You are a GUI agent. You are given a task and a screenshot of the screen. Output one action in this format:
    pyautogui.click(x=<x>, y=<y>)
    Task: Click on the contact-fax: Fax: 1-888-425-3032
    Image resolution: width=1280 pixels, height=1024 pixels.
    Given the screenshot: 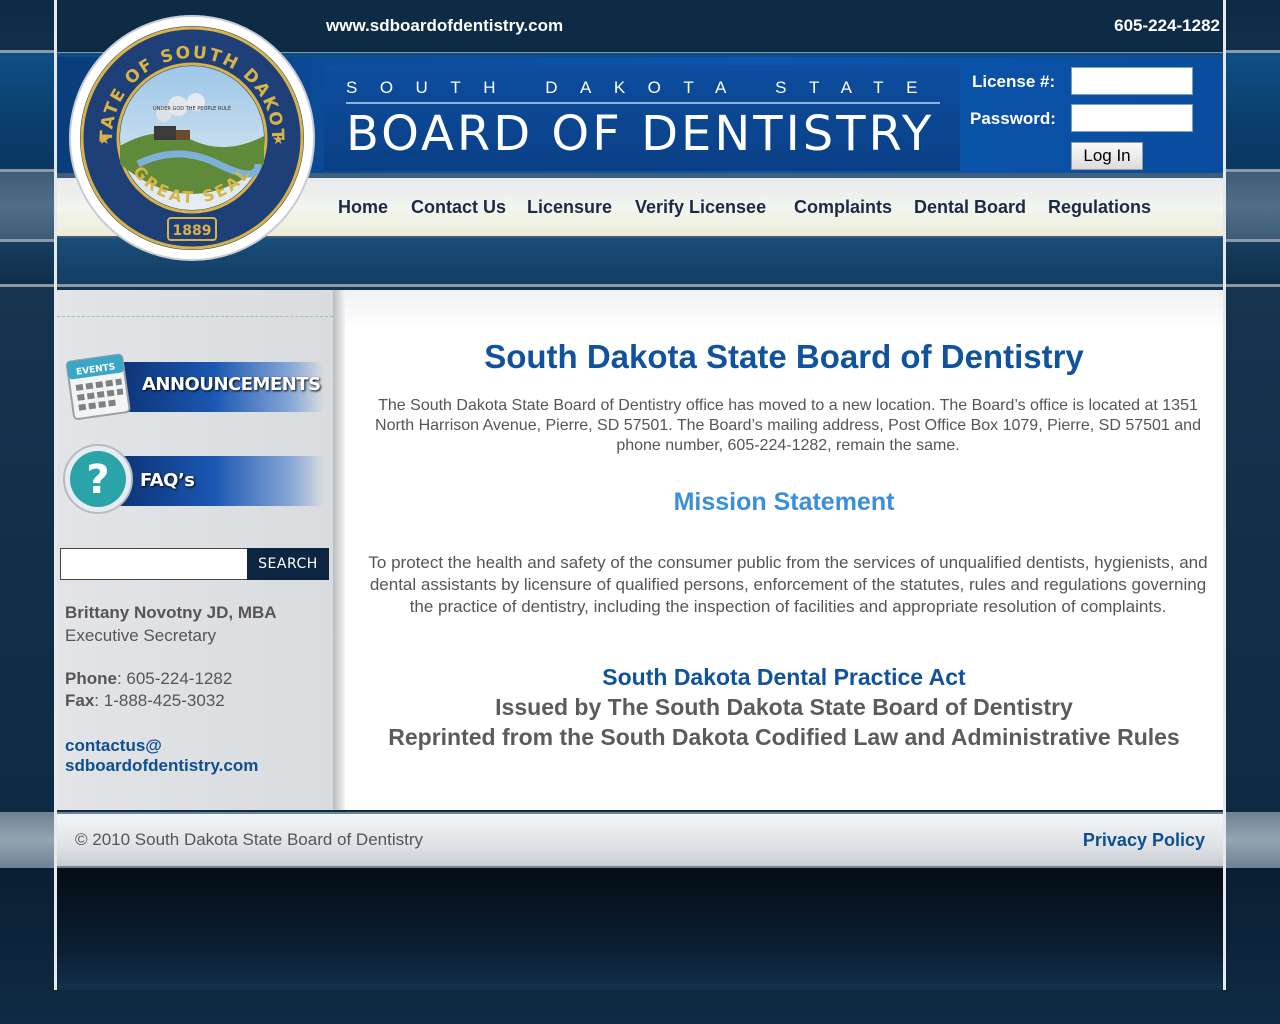 What is the action you would take?
    pyautogui.click(x=145, y=701)
    